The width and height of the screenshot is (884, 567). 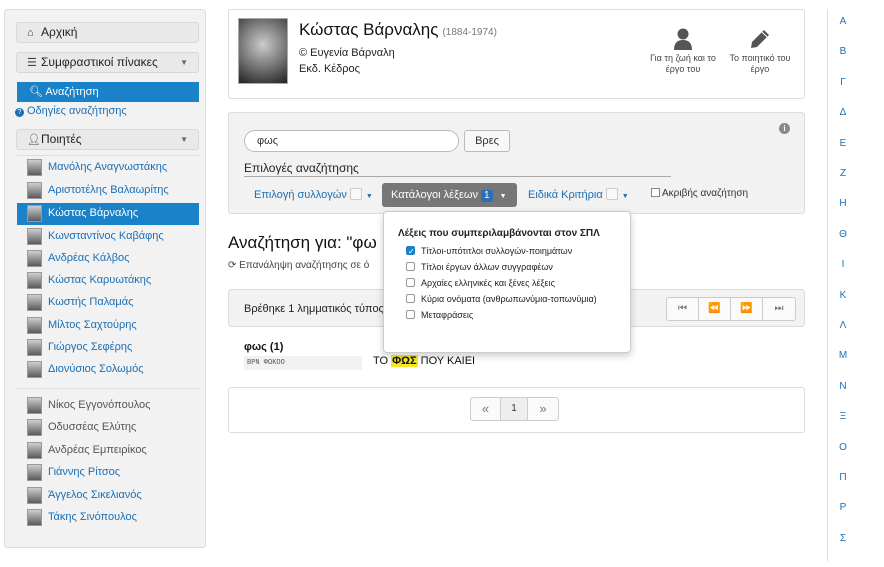 What do you see at coordinates (486, 409) in the screenshot?
I see `prev-page-button: «` at bounding box center [486, 409].